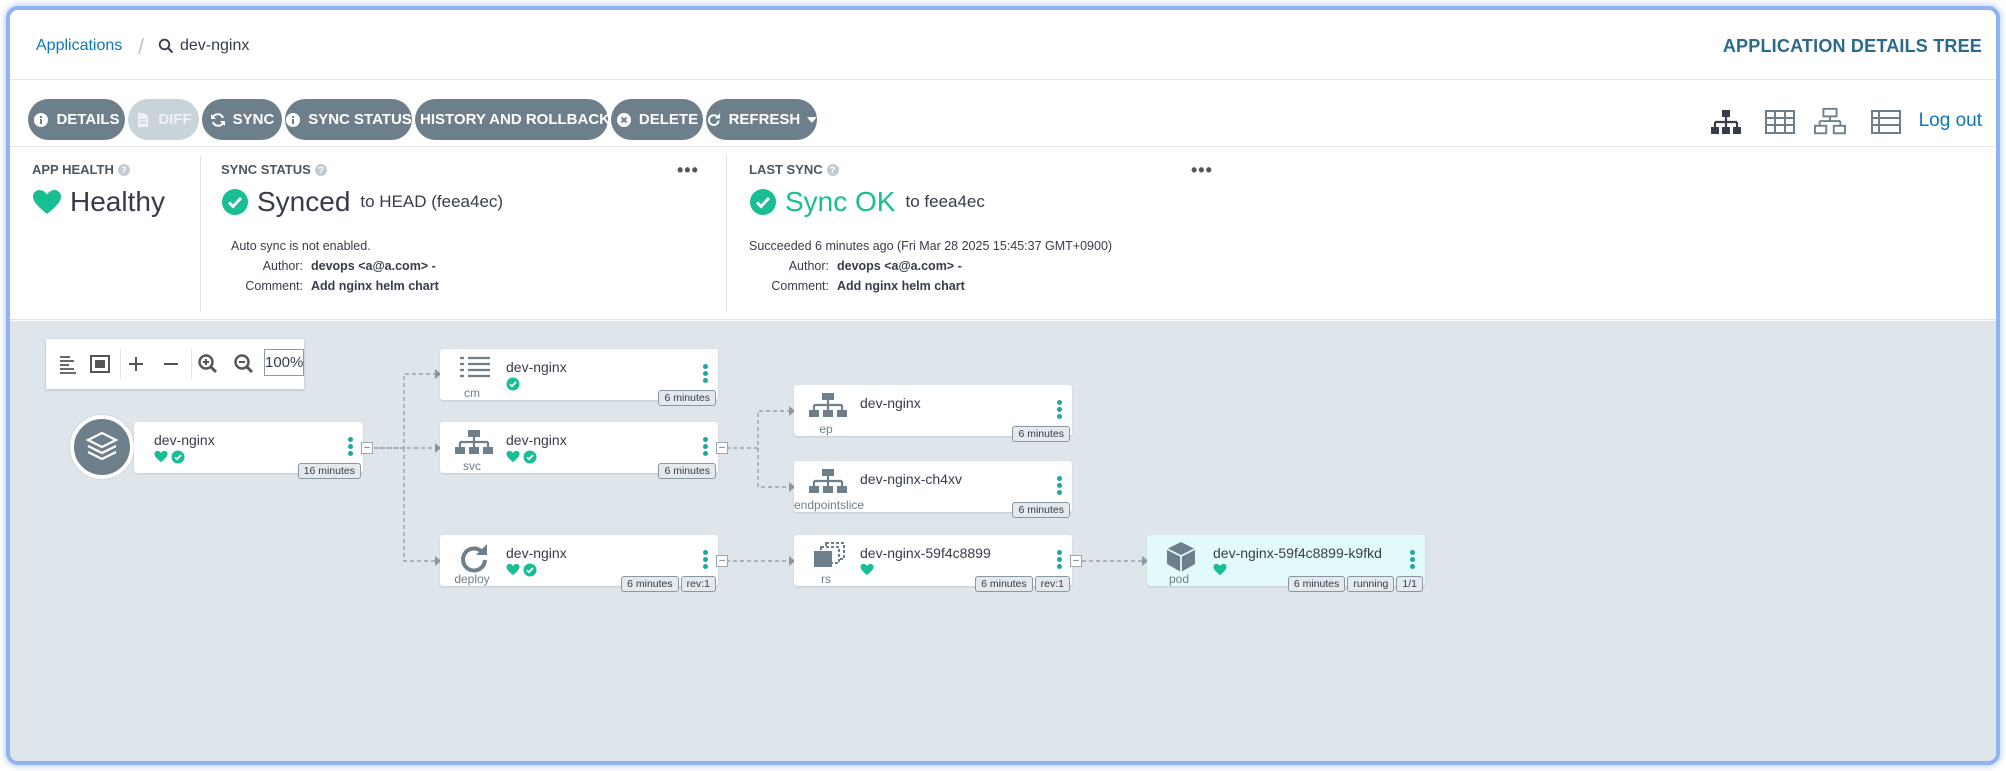 Image resolution: width=2006 pixels, height=771 pixels. Describe the element at coordinates (855, 266) in the screenshot. I see `last-sync-author-row: Author: devops <a@a.com> -` at that location.